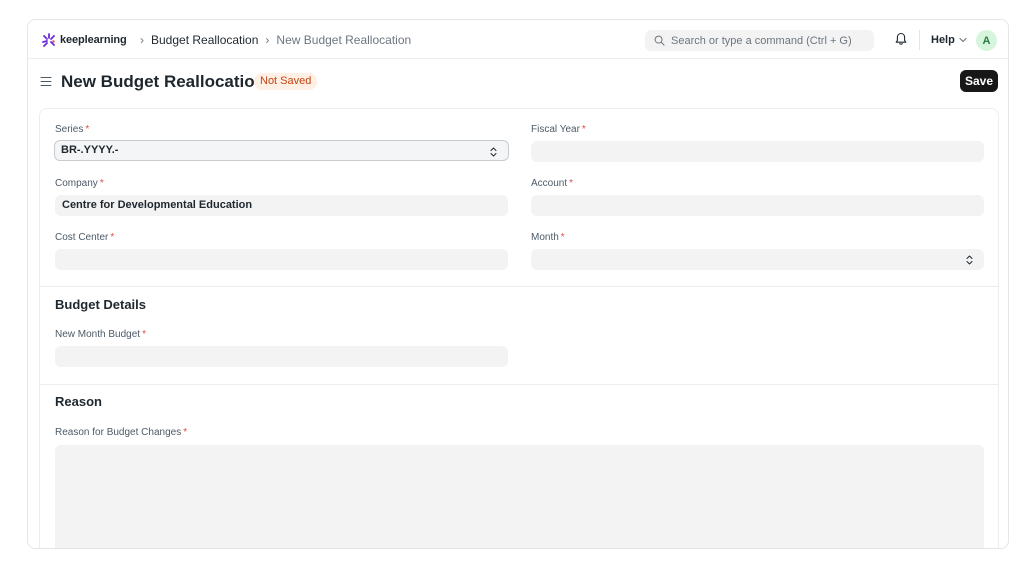 The height and width of the screenshot is (570, 1024). I want to click on navbar-divider, so click(919, 40).